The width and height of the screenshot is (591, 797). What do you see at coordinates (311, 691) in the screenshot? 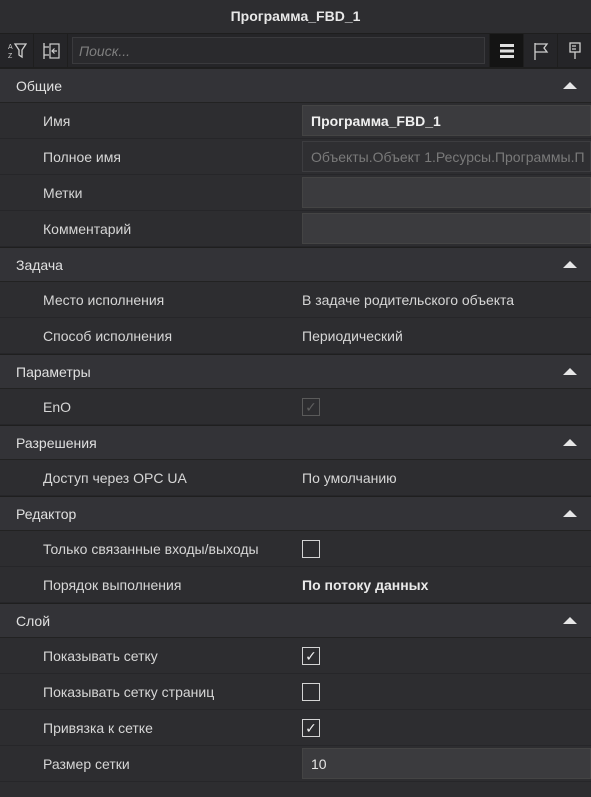
I see `show-page-grid-checkbox` at bounding box center [311, 691].